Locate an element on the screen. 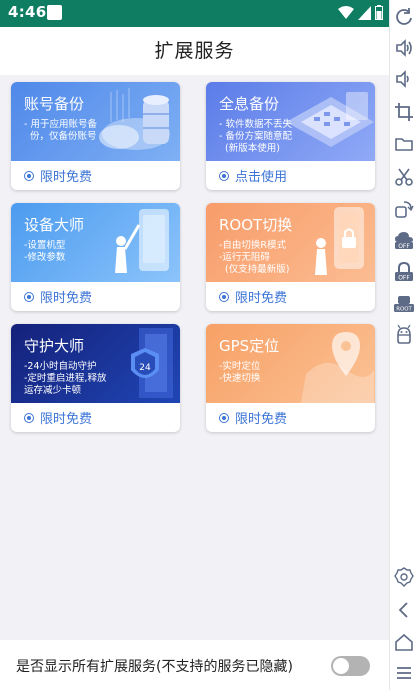 The width and height of the screenshot is (417, 690). back-icon is located at coordinates (404, 610).